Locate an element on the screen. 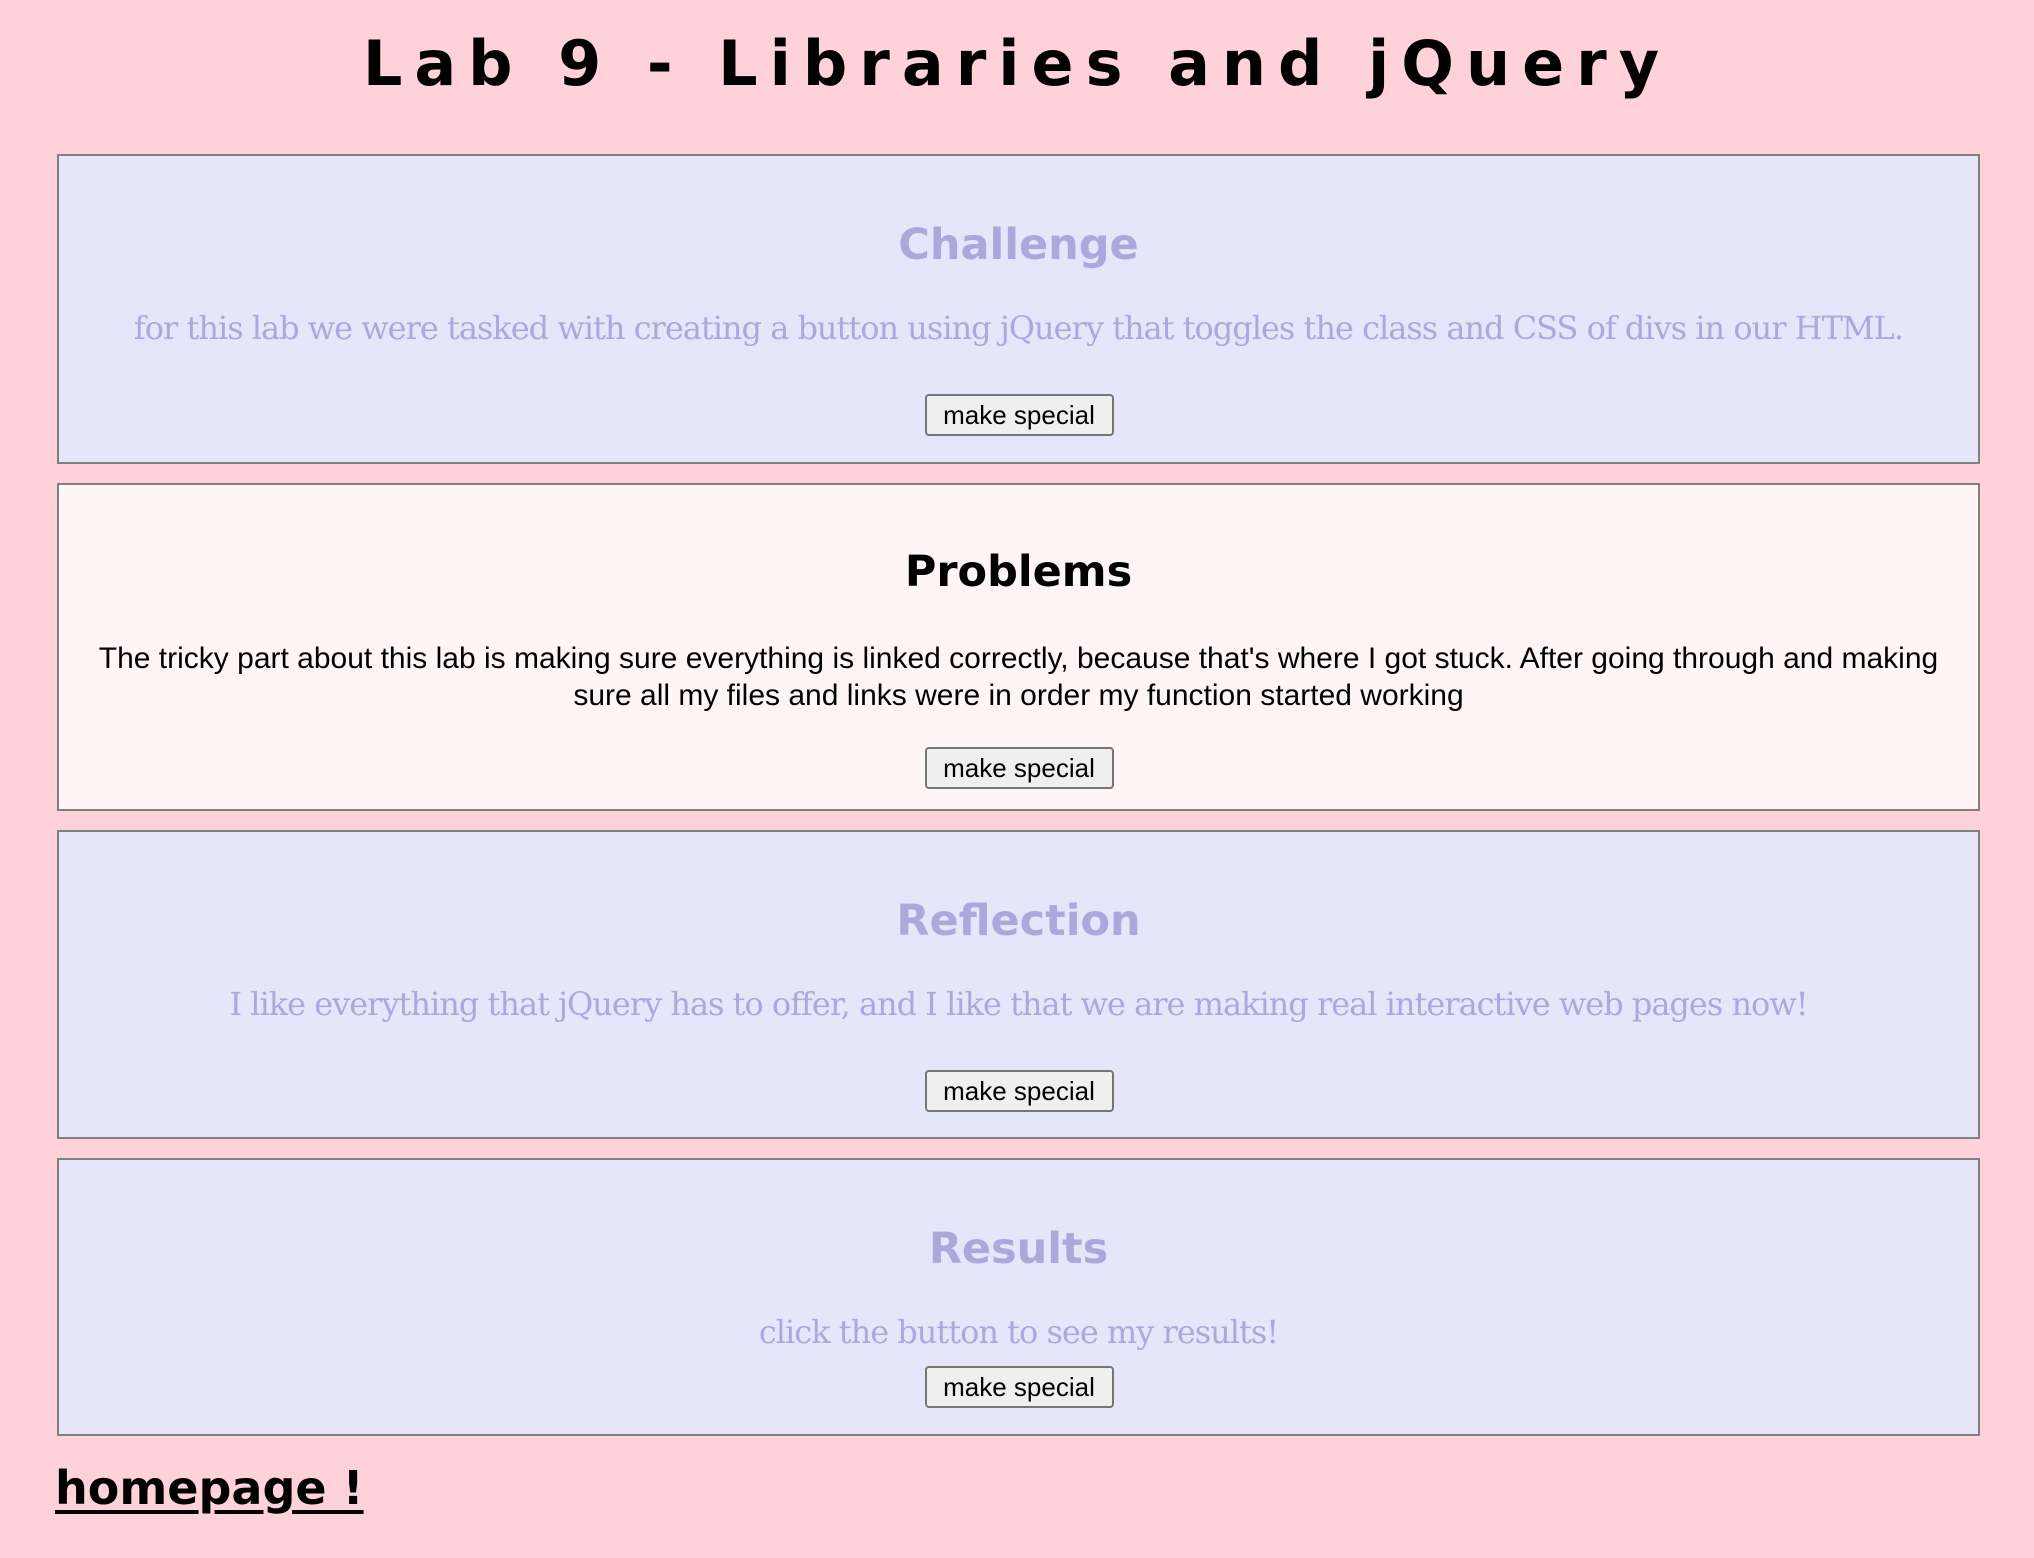 This screenshot has height=1558, width=2034. homepage-link: homepage ! is located at coordinates (209, 1488).